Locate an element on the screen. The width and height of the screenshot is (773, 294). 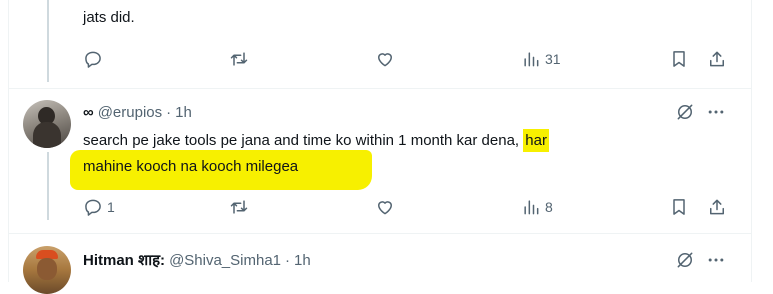
reply-count: 1 is located at coordinates (111, 207).